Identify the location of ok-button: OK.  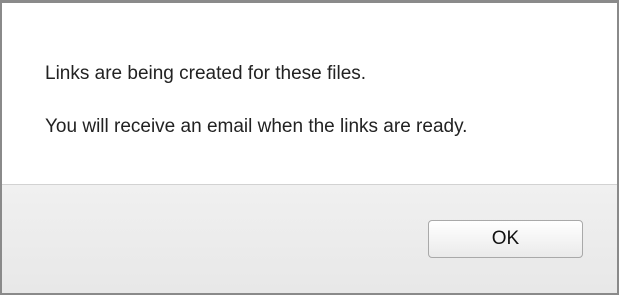
(505, 239).